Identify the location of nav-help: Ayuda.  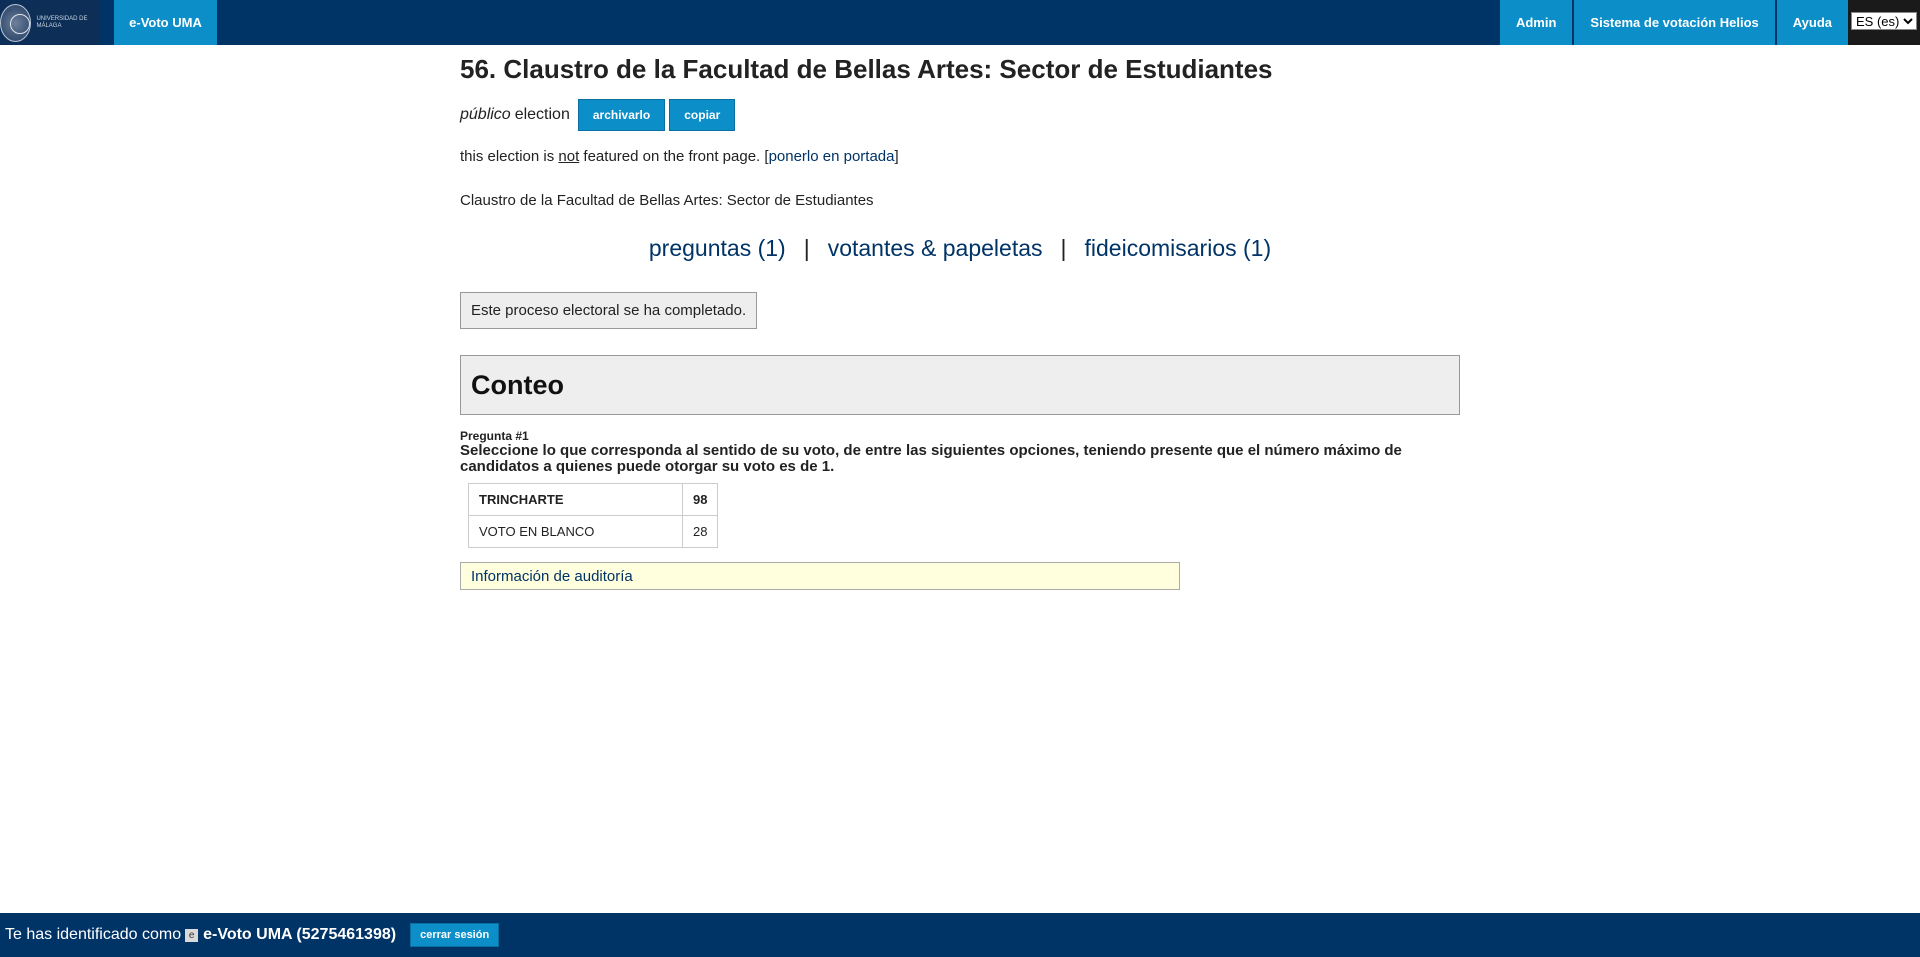
(1812, 22).